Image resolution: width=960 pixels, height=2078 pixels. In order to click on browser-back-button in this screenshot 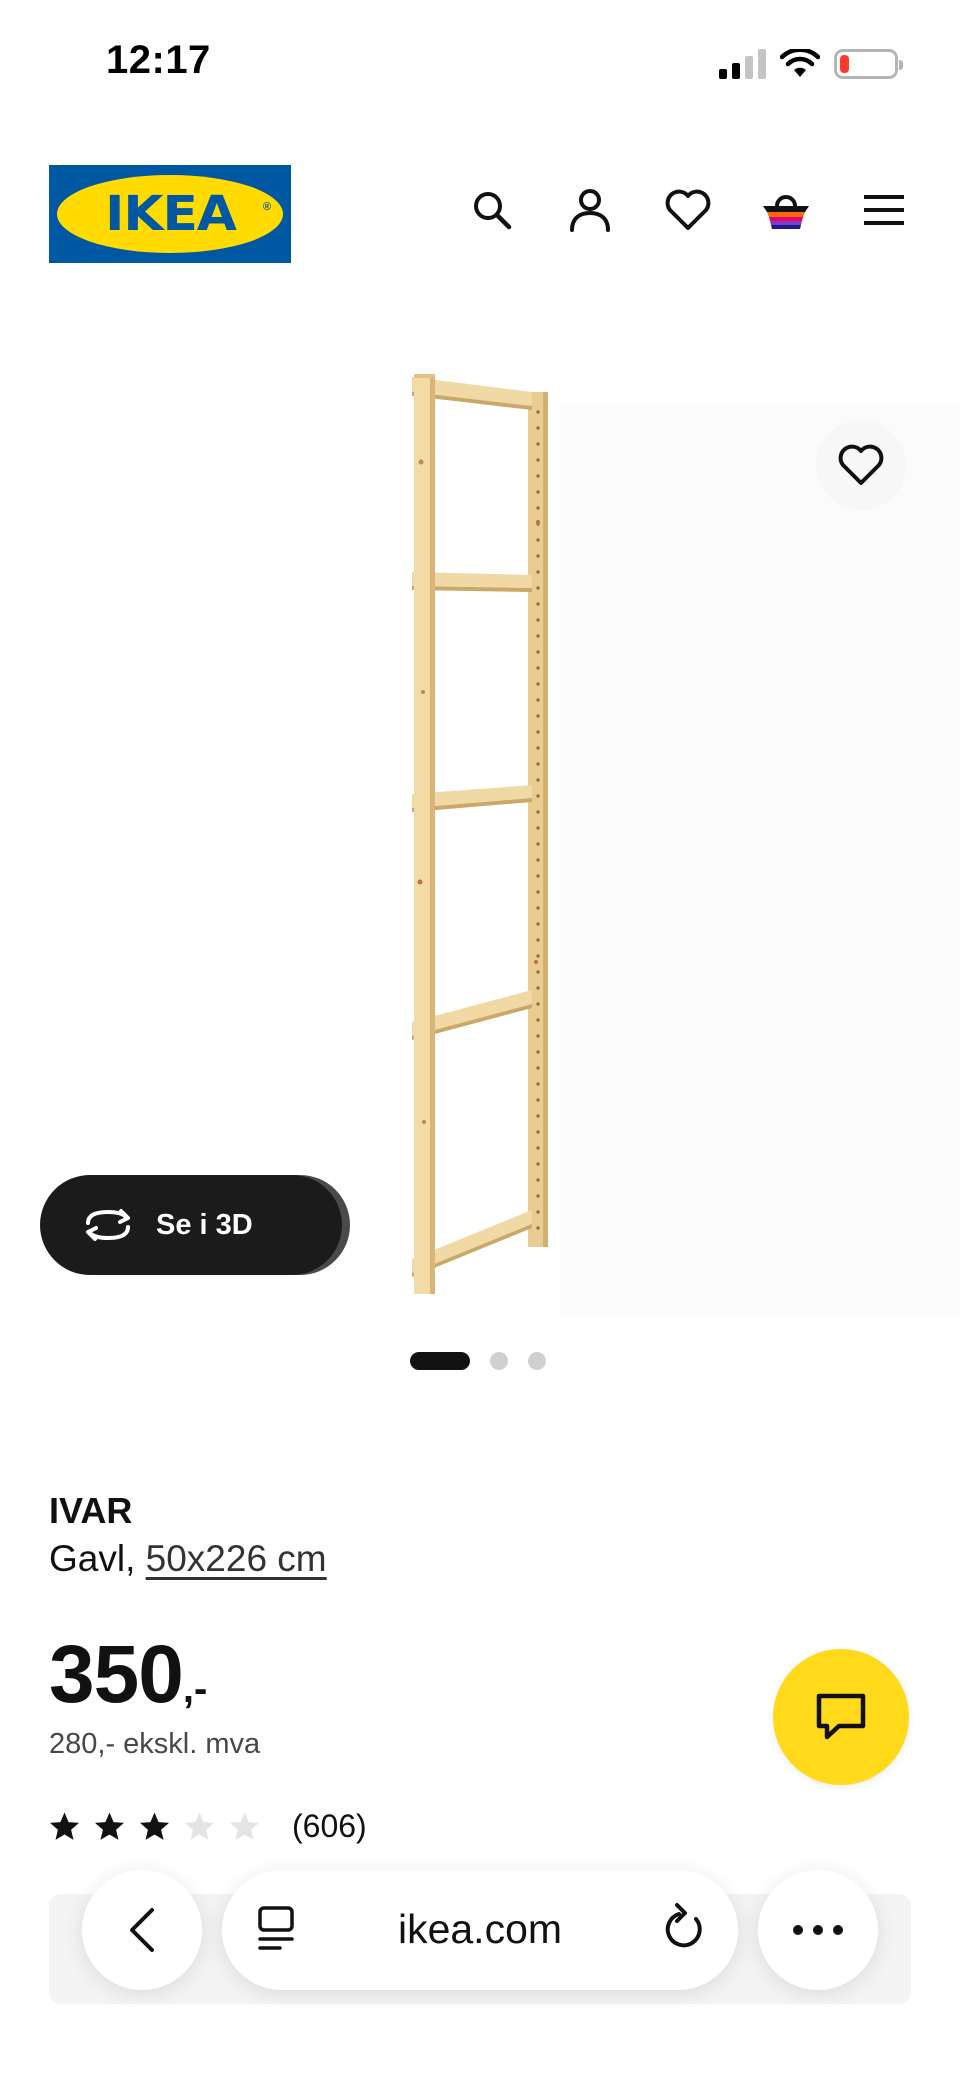, I will do `click(142, 1930)`.